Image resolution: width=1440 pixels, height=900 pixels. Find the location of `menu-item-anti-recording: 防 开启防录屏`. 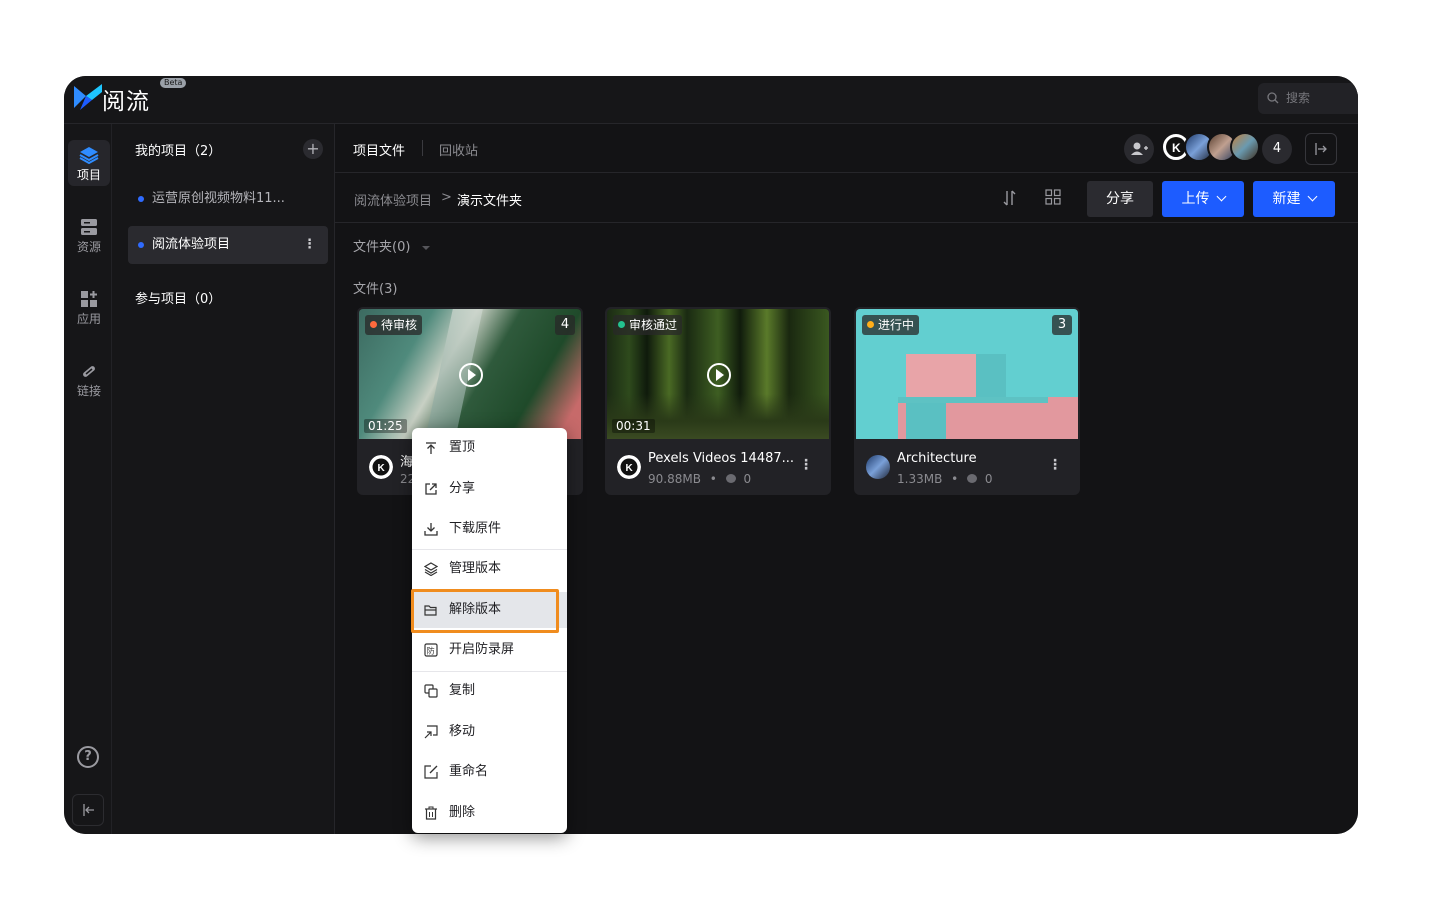

menu-item-anti-recording: 防 开启防录屏 is located at coordinates (489, 650).